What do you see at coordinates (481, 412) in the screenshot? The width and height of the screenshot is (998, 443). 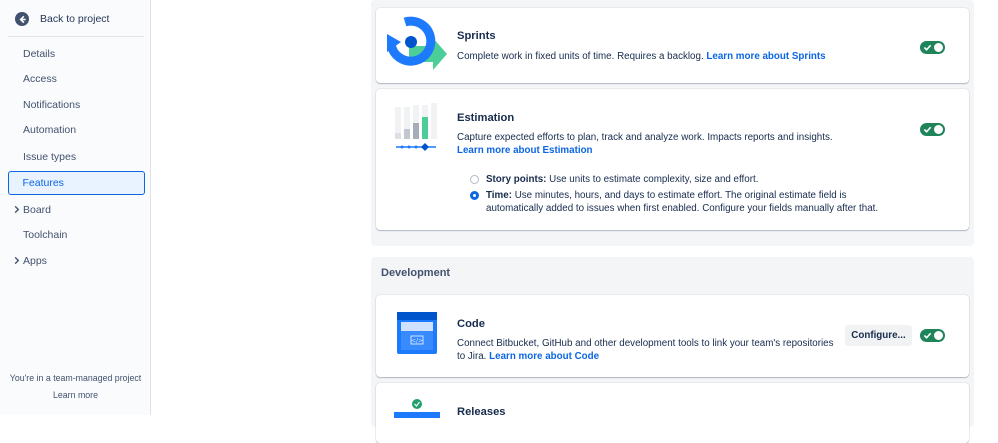 I see `releases-title: Releases` at bounding box center [481, 412].